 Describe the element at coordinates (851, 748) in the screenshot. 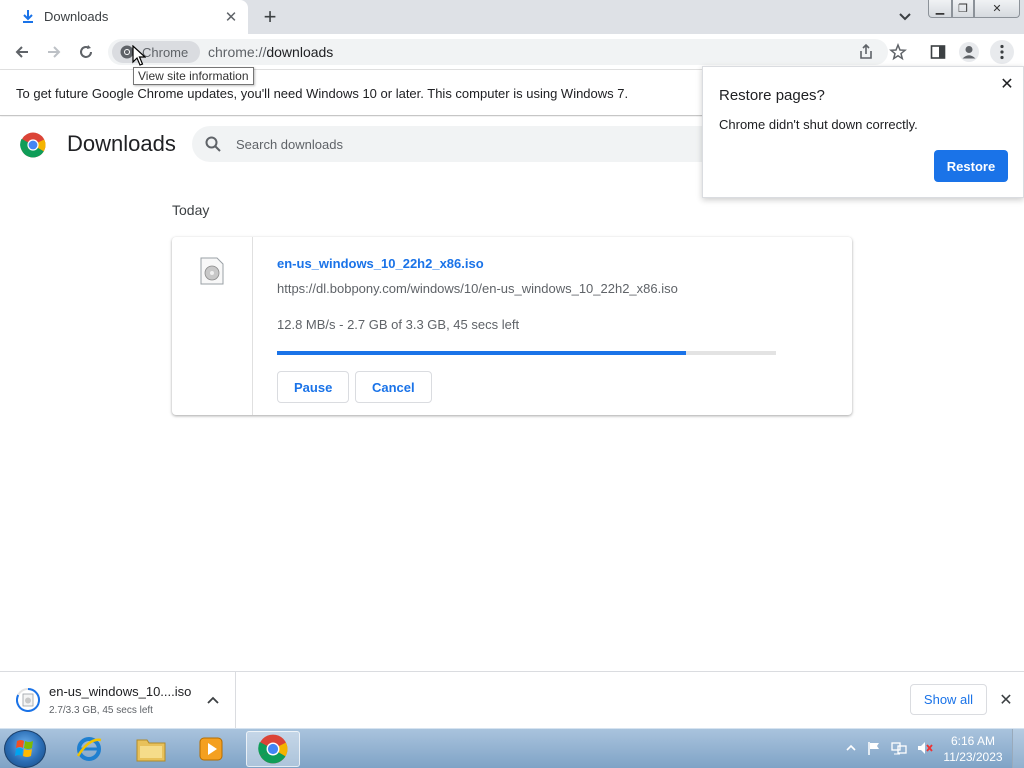

I see `show-hidden-icons-icon` at that location.